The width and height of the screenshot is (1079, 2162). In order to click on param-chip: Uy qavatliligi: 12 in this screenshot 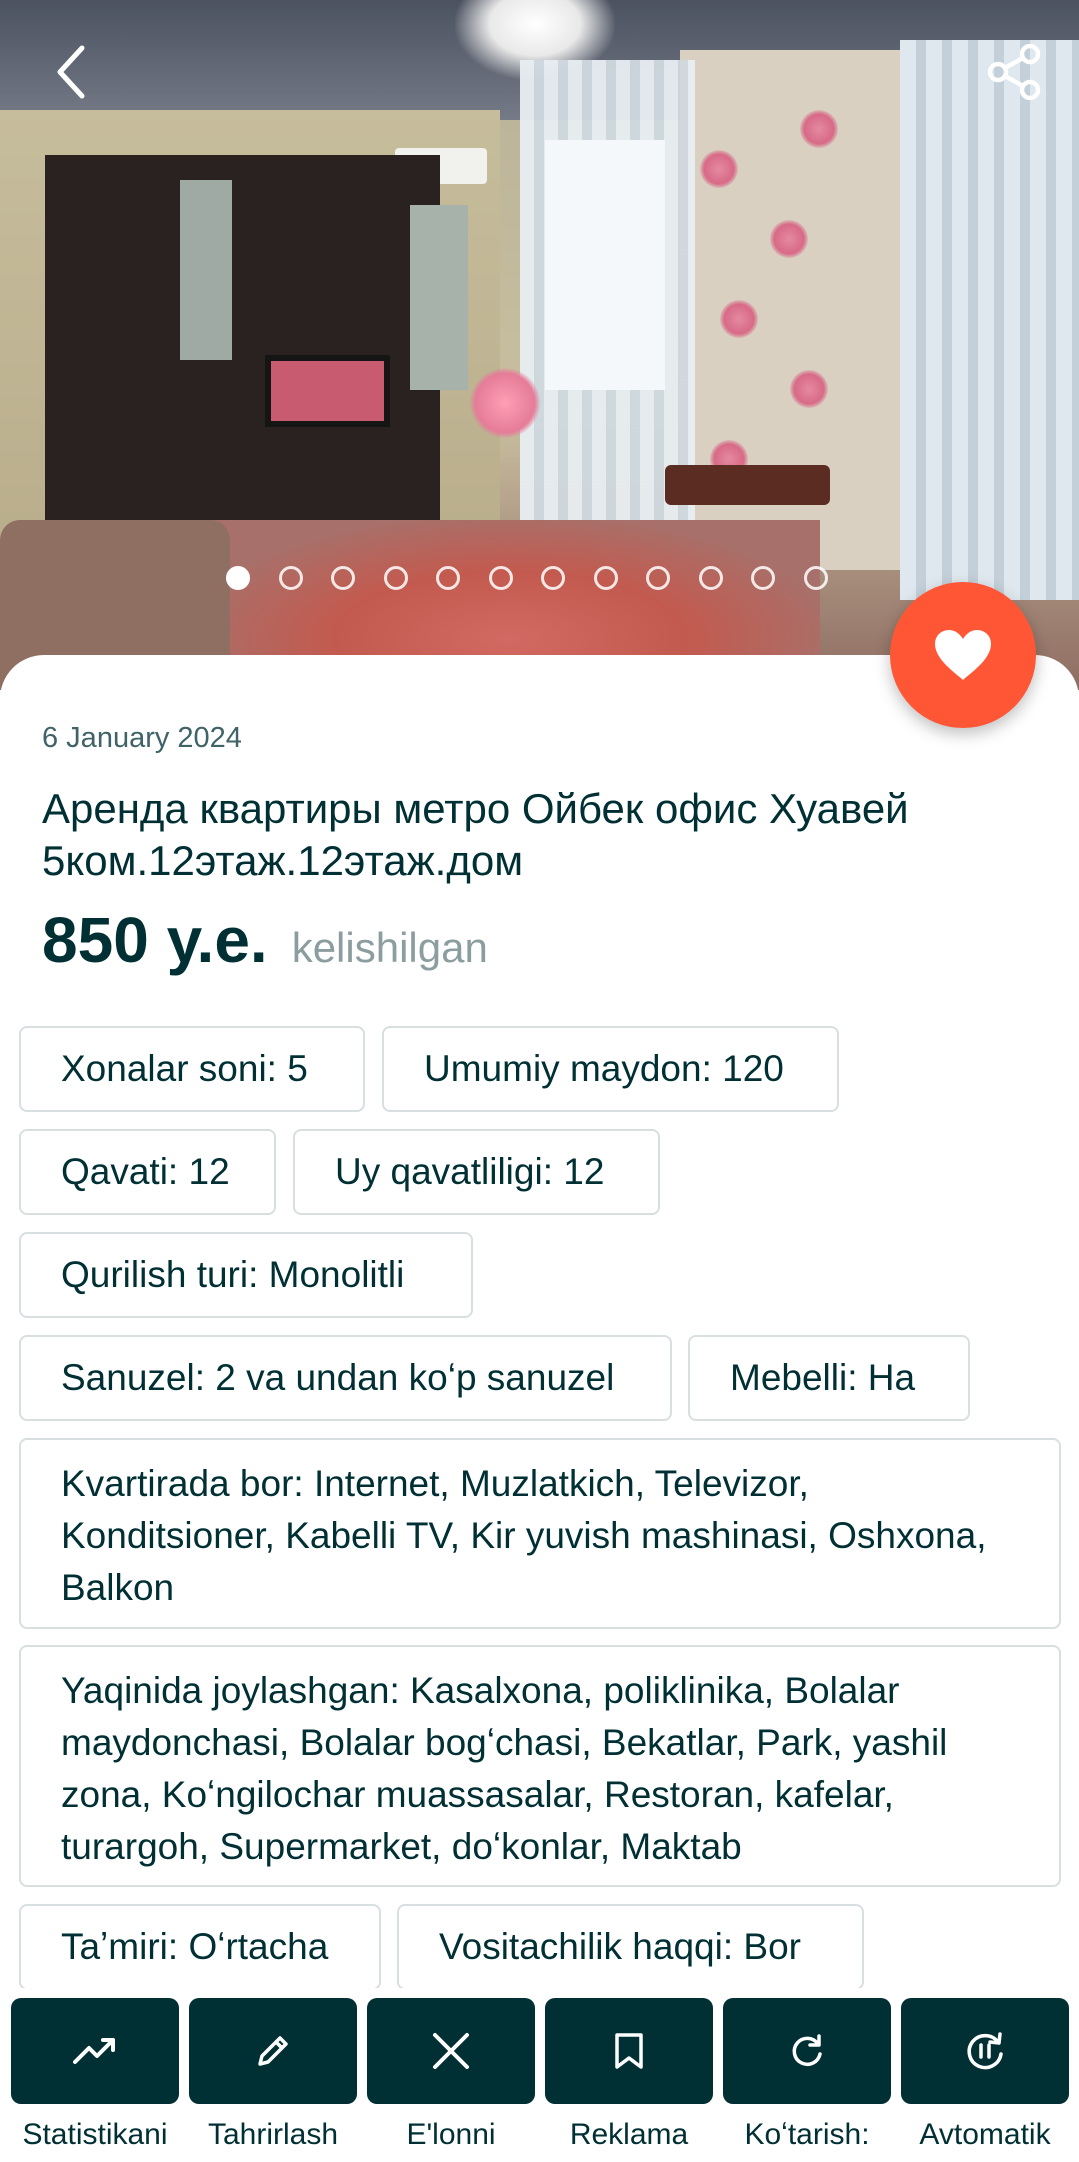, I will do `click(476, 1172)`.